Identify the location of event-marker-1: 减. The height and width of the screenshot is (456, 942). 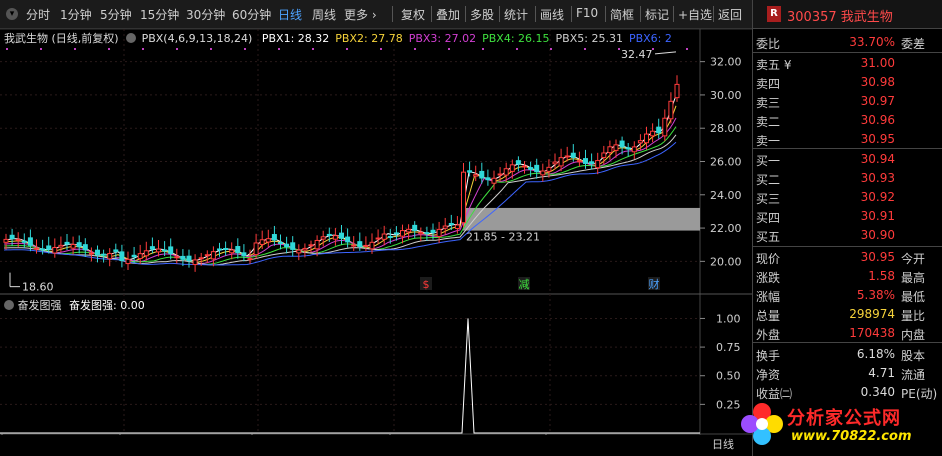
(524, 284).